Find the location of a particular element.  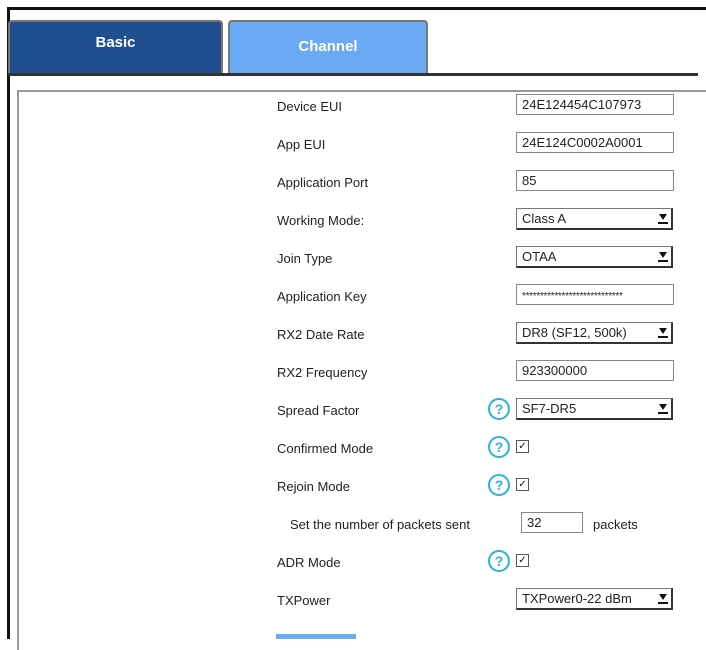

spread-factor-select: SF7-DR5 is located at coordinates (594, 409).